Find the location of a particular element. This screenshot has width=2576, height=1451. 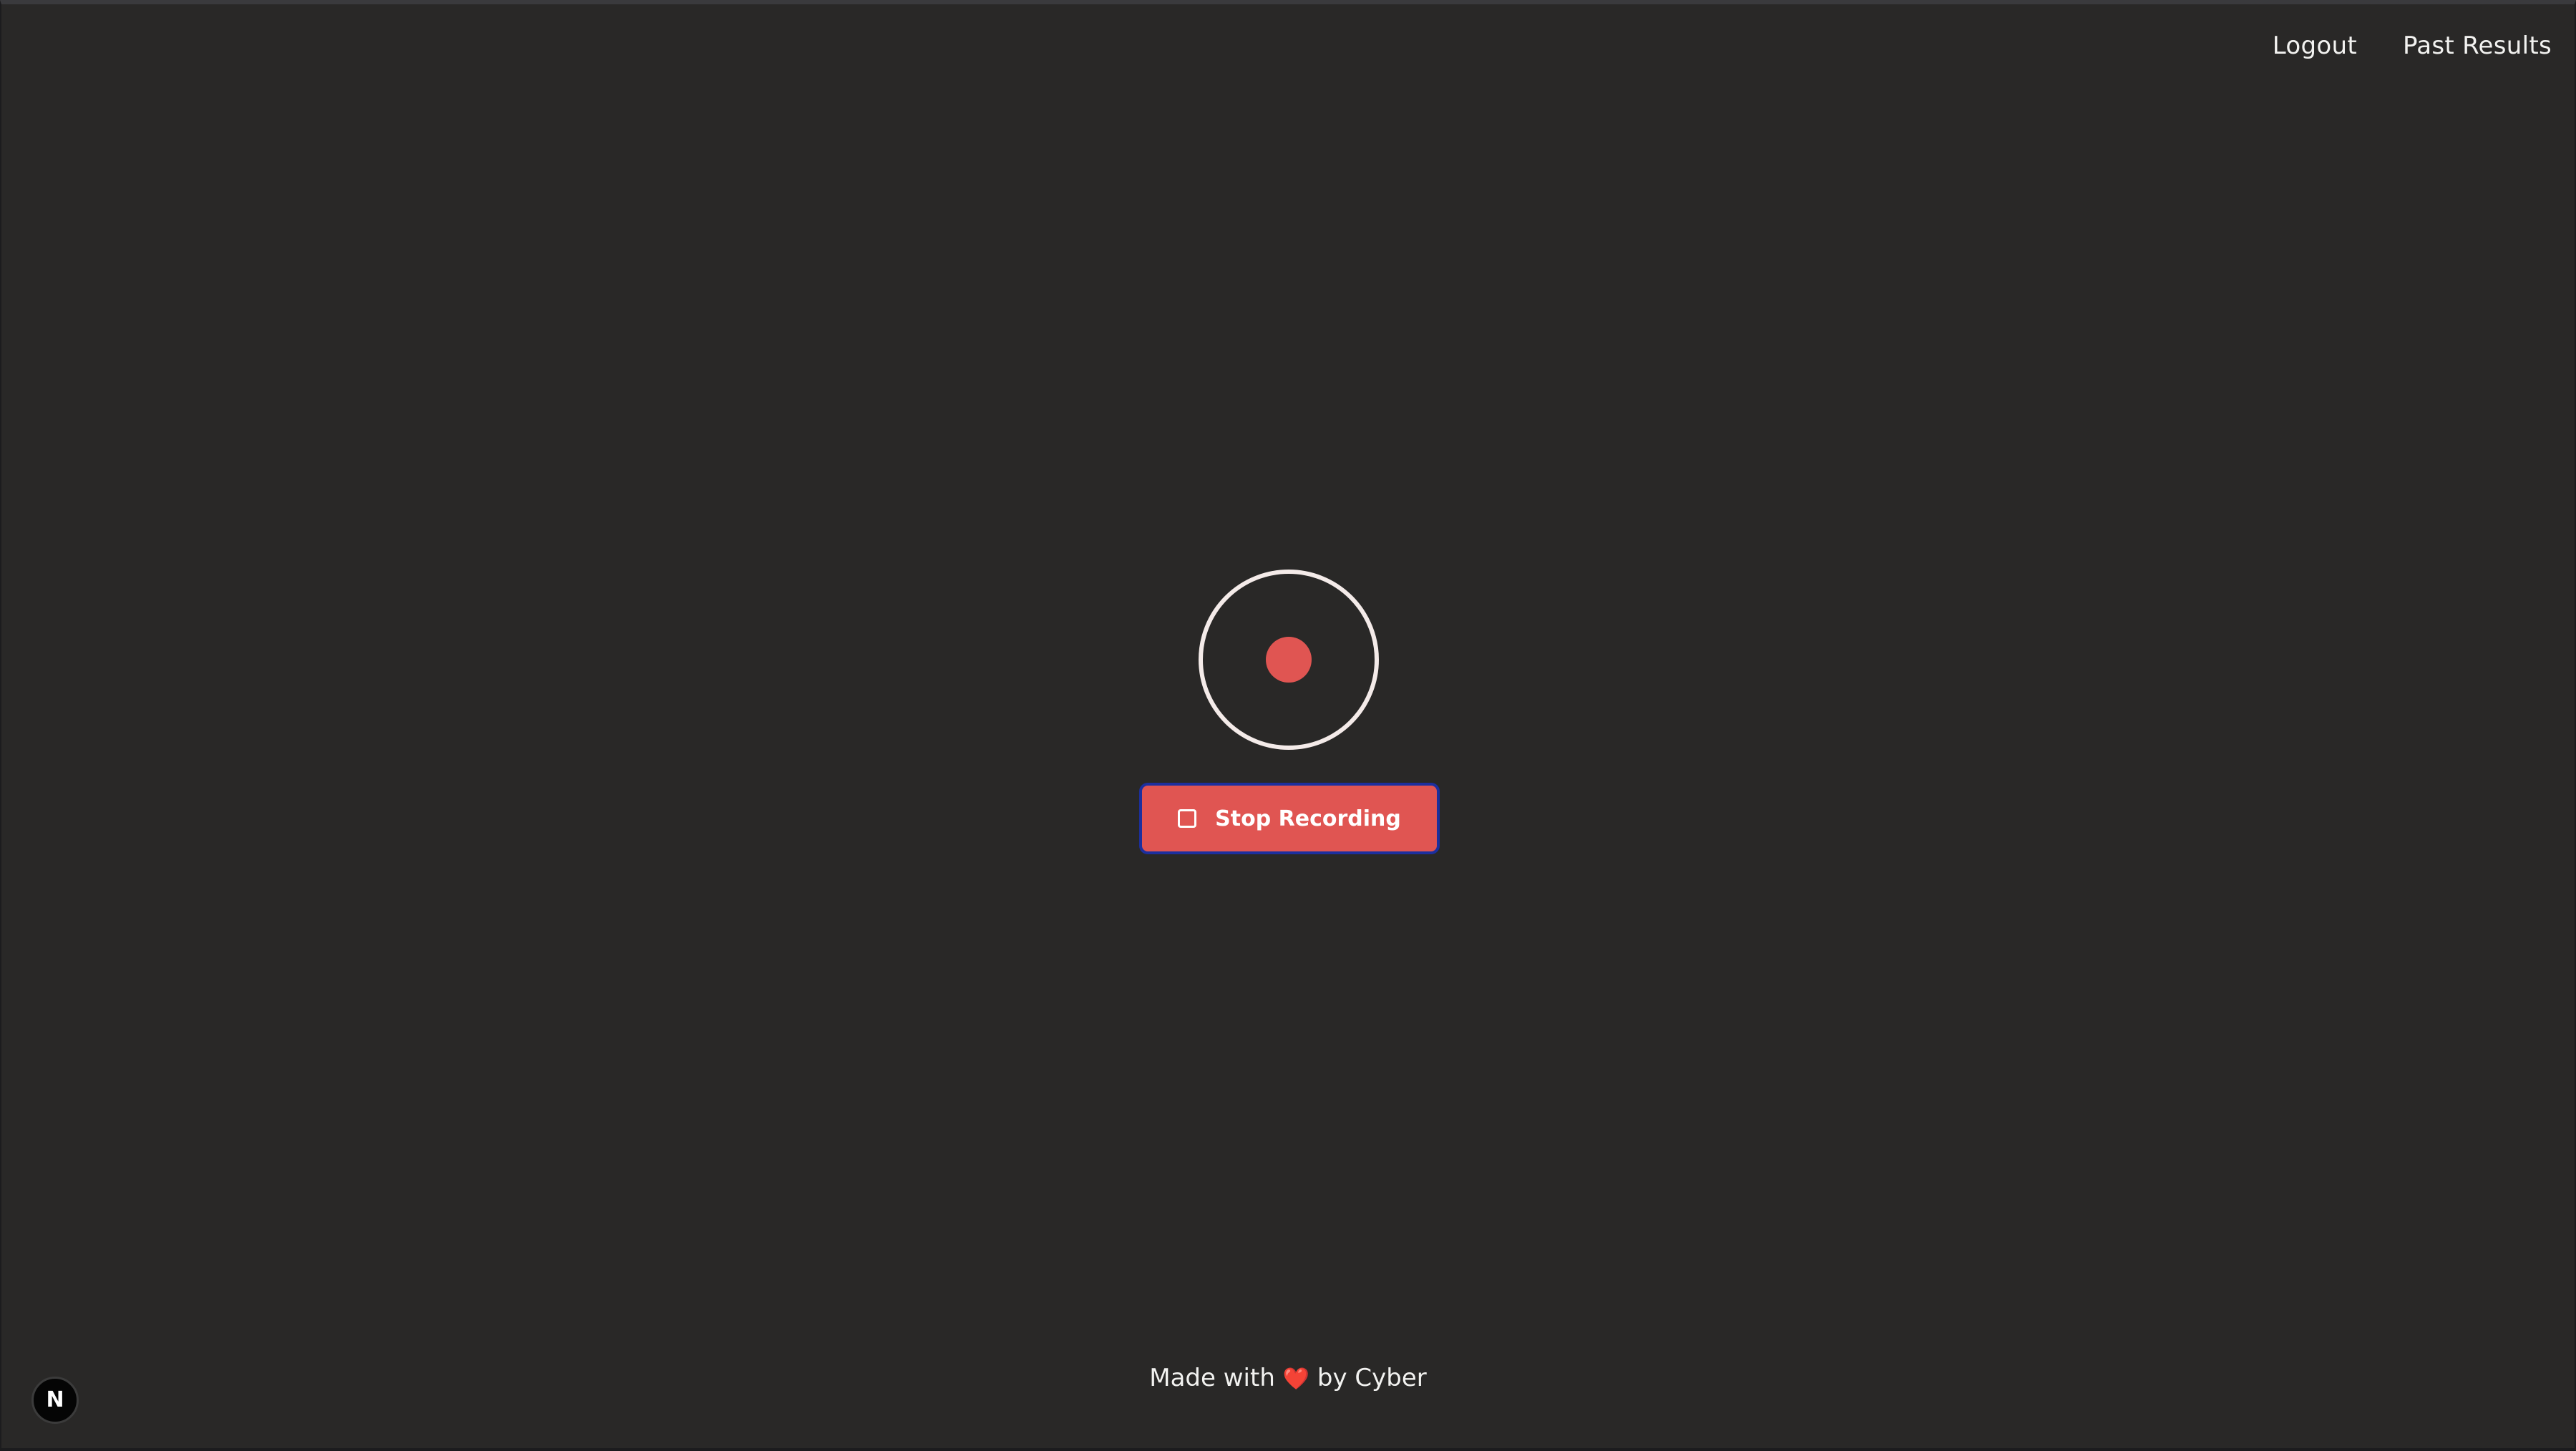

footer-by: by Cyber is located at coordinates (1372, 1378).